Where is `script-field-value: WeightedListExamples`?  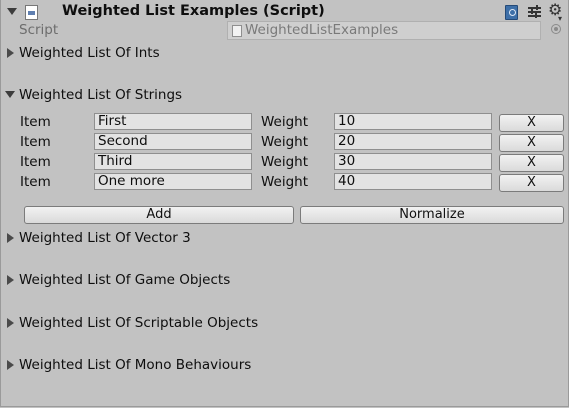
script-field-value: WeightedListExamples is located at coordinates (322, 30).